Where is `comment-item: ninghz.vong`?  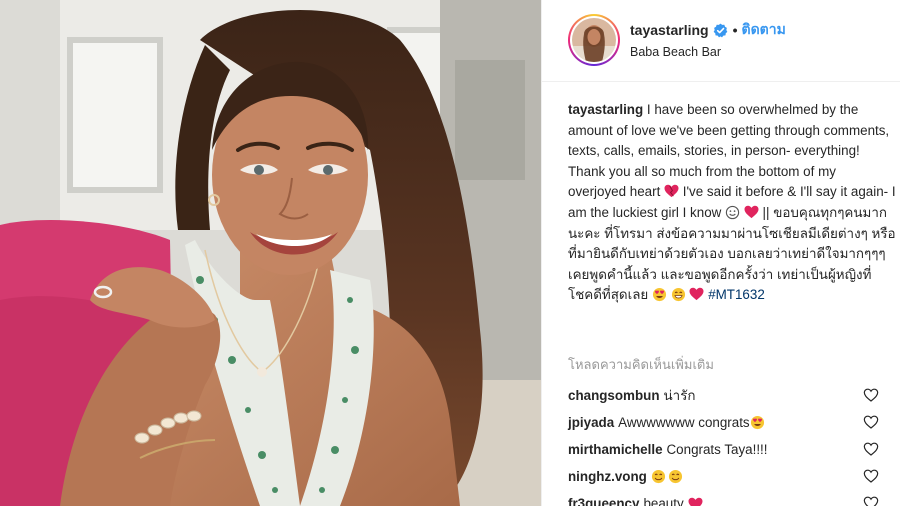 comment-item: ninghz.vong is located at coordinates (734, 476).